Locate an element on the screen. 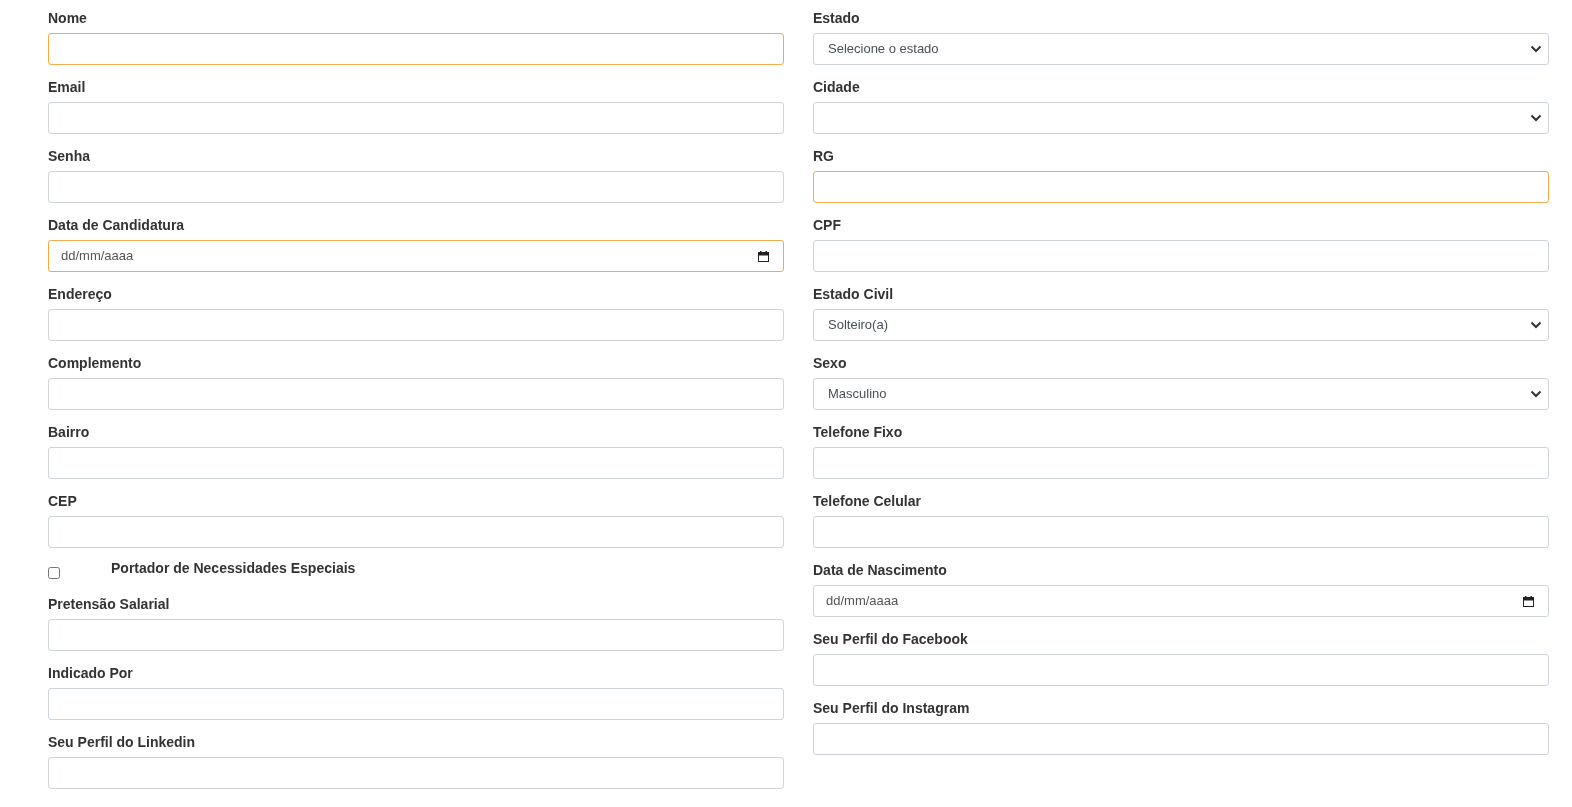  field-label: Seu Perfil do Instagram is located at coordinates (891, 708).